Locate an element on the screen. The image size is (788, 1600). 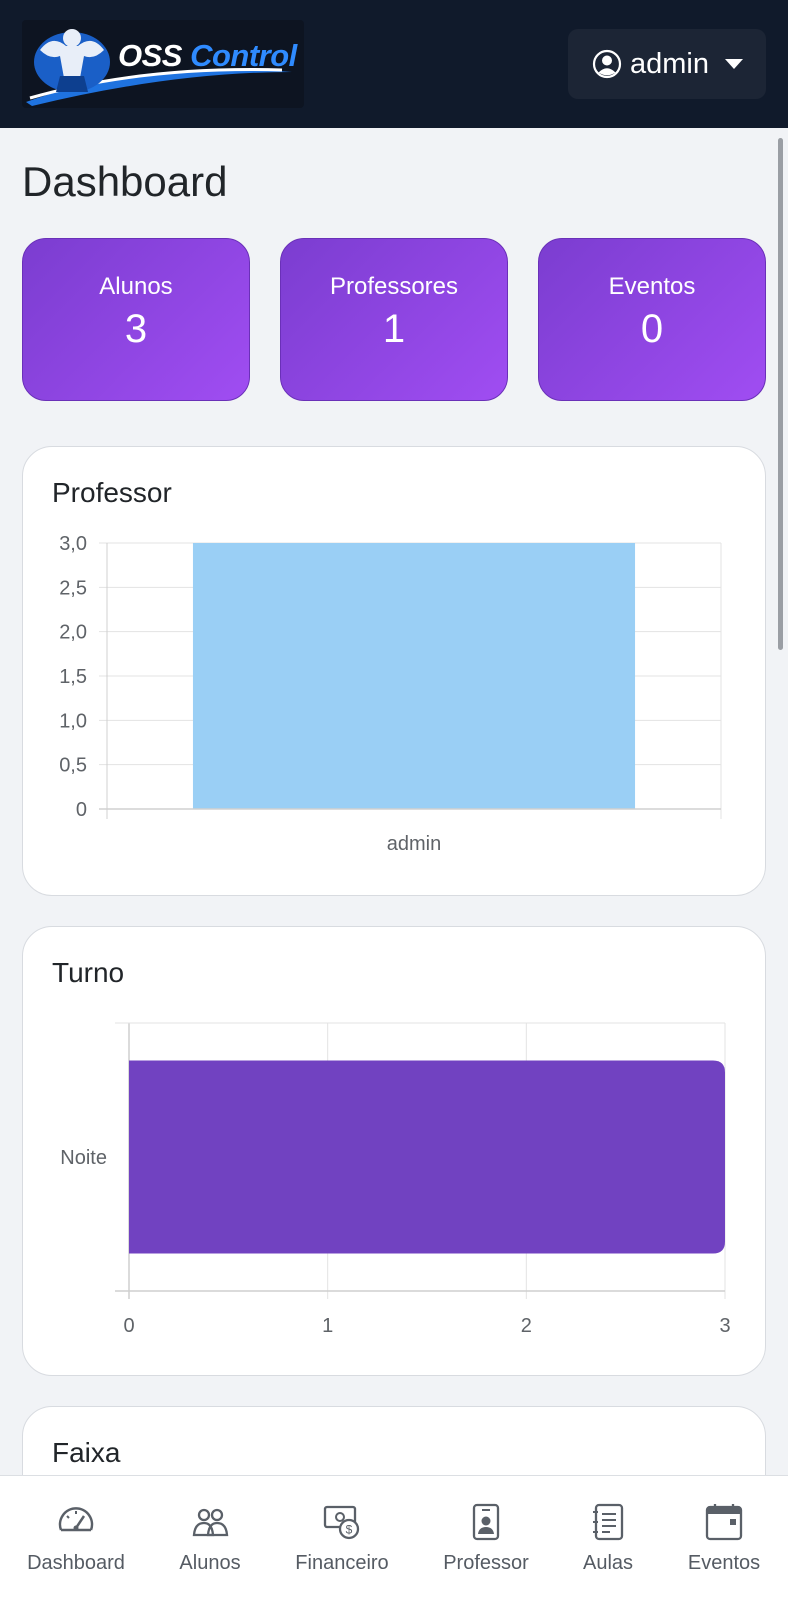
stat-value: 3 is located at coordinates (136, 329).